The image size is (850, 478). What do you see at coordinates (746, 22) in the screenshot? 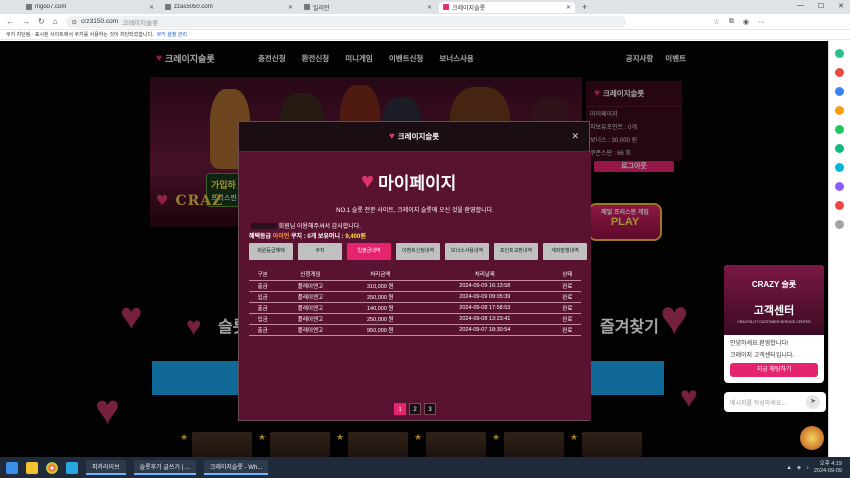
I see `profile-icon: ◉` at bounding box center [746, 22].